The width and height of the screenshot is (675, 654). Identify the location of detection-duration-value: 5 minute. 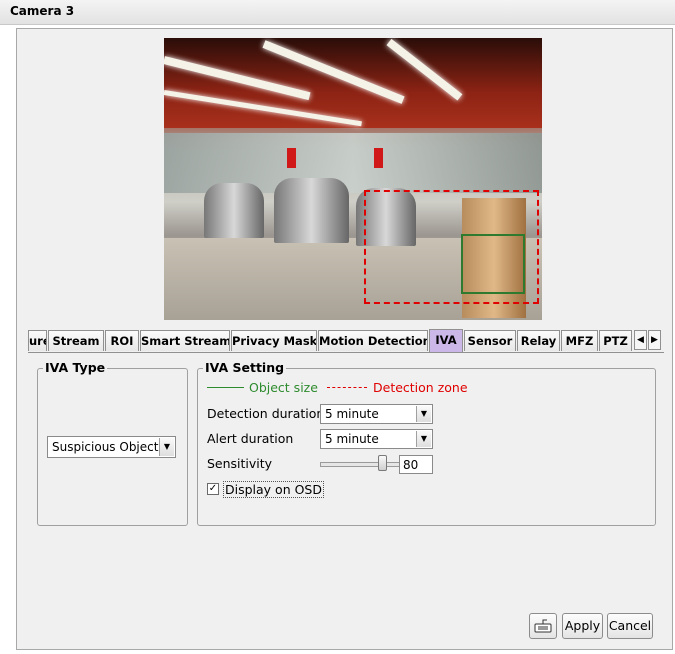
(352, 414).